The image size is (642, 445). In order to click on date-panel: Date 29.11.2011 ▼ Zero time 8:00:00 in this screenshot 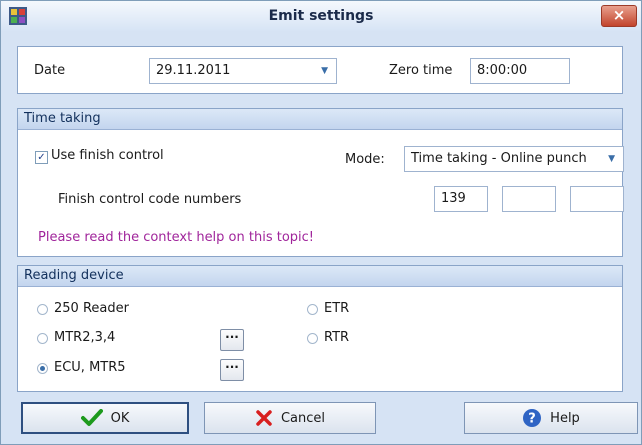, I will do `click(320, 70)`.